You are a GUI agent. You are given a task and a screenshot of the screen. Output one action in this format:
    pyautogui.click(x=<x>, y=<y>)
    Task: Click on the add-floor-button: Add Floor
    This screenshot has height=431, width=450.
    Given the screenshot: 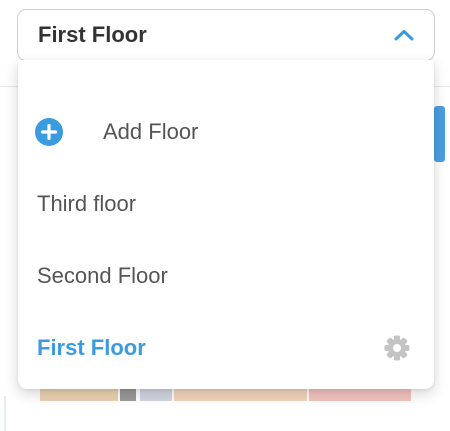 What is the action you would take?
    pyautogui.click(x=226, y=132)
    